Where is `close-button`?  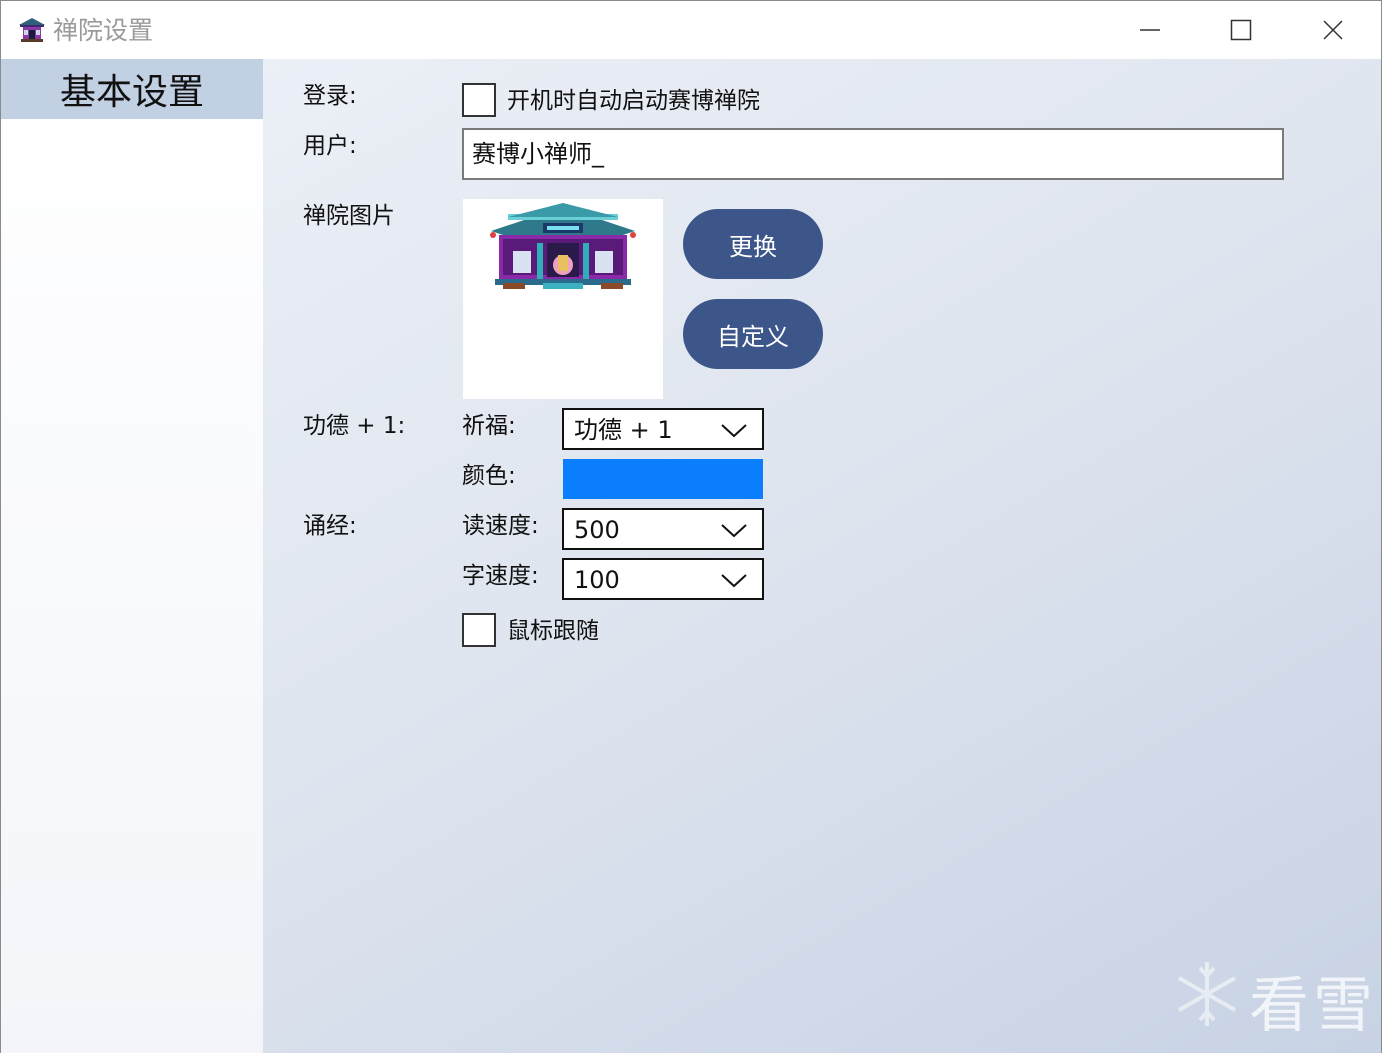 close-button is located at coordinates (1333, 30).